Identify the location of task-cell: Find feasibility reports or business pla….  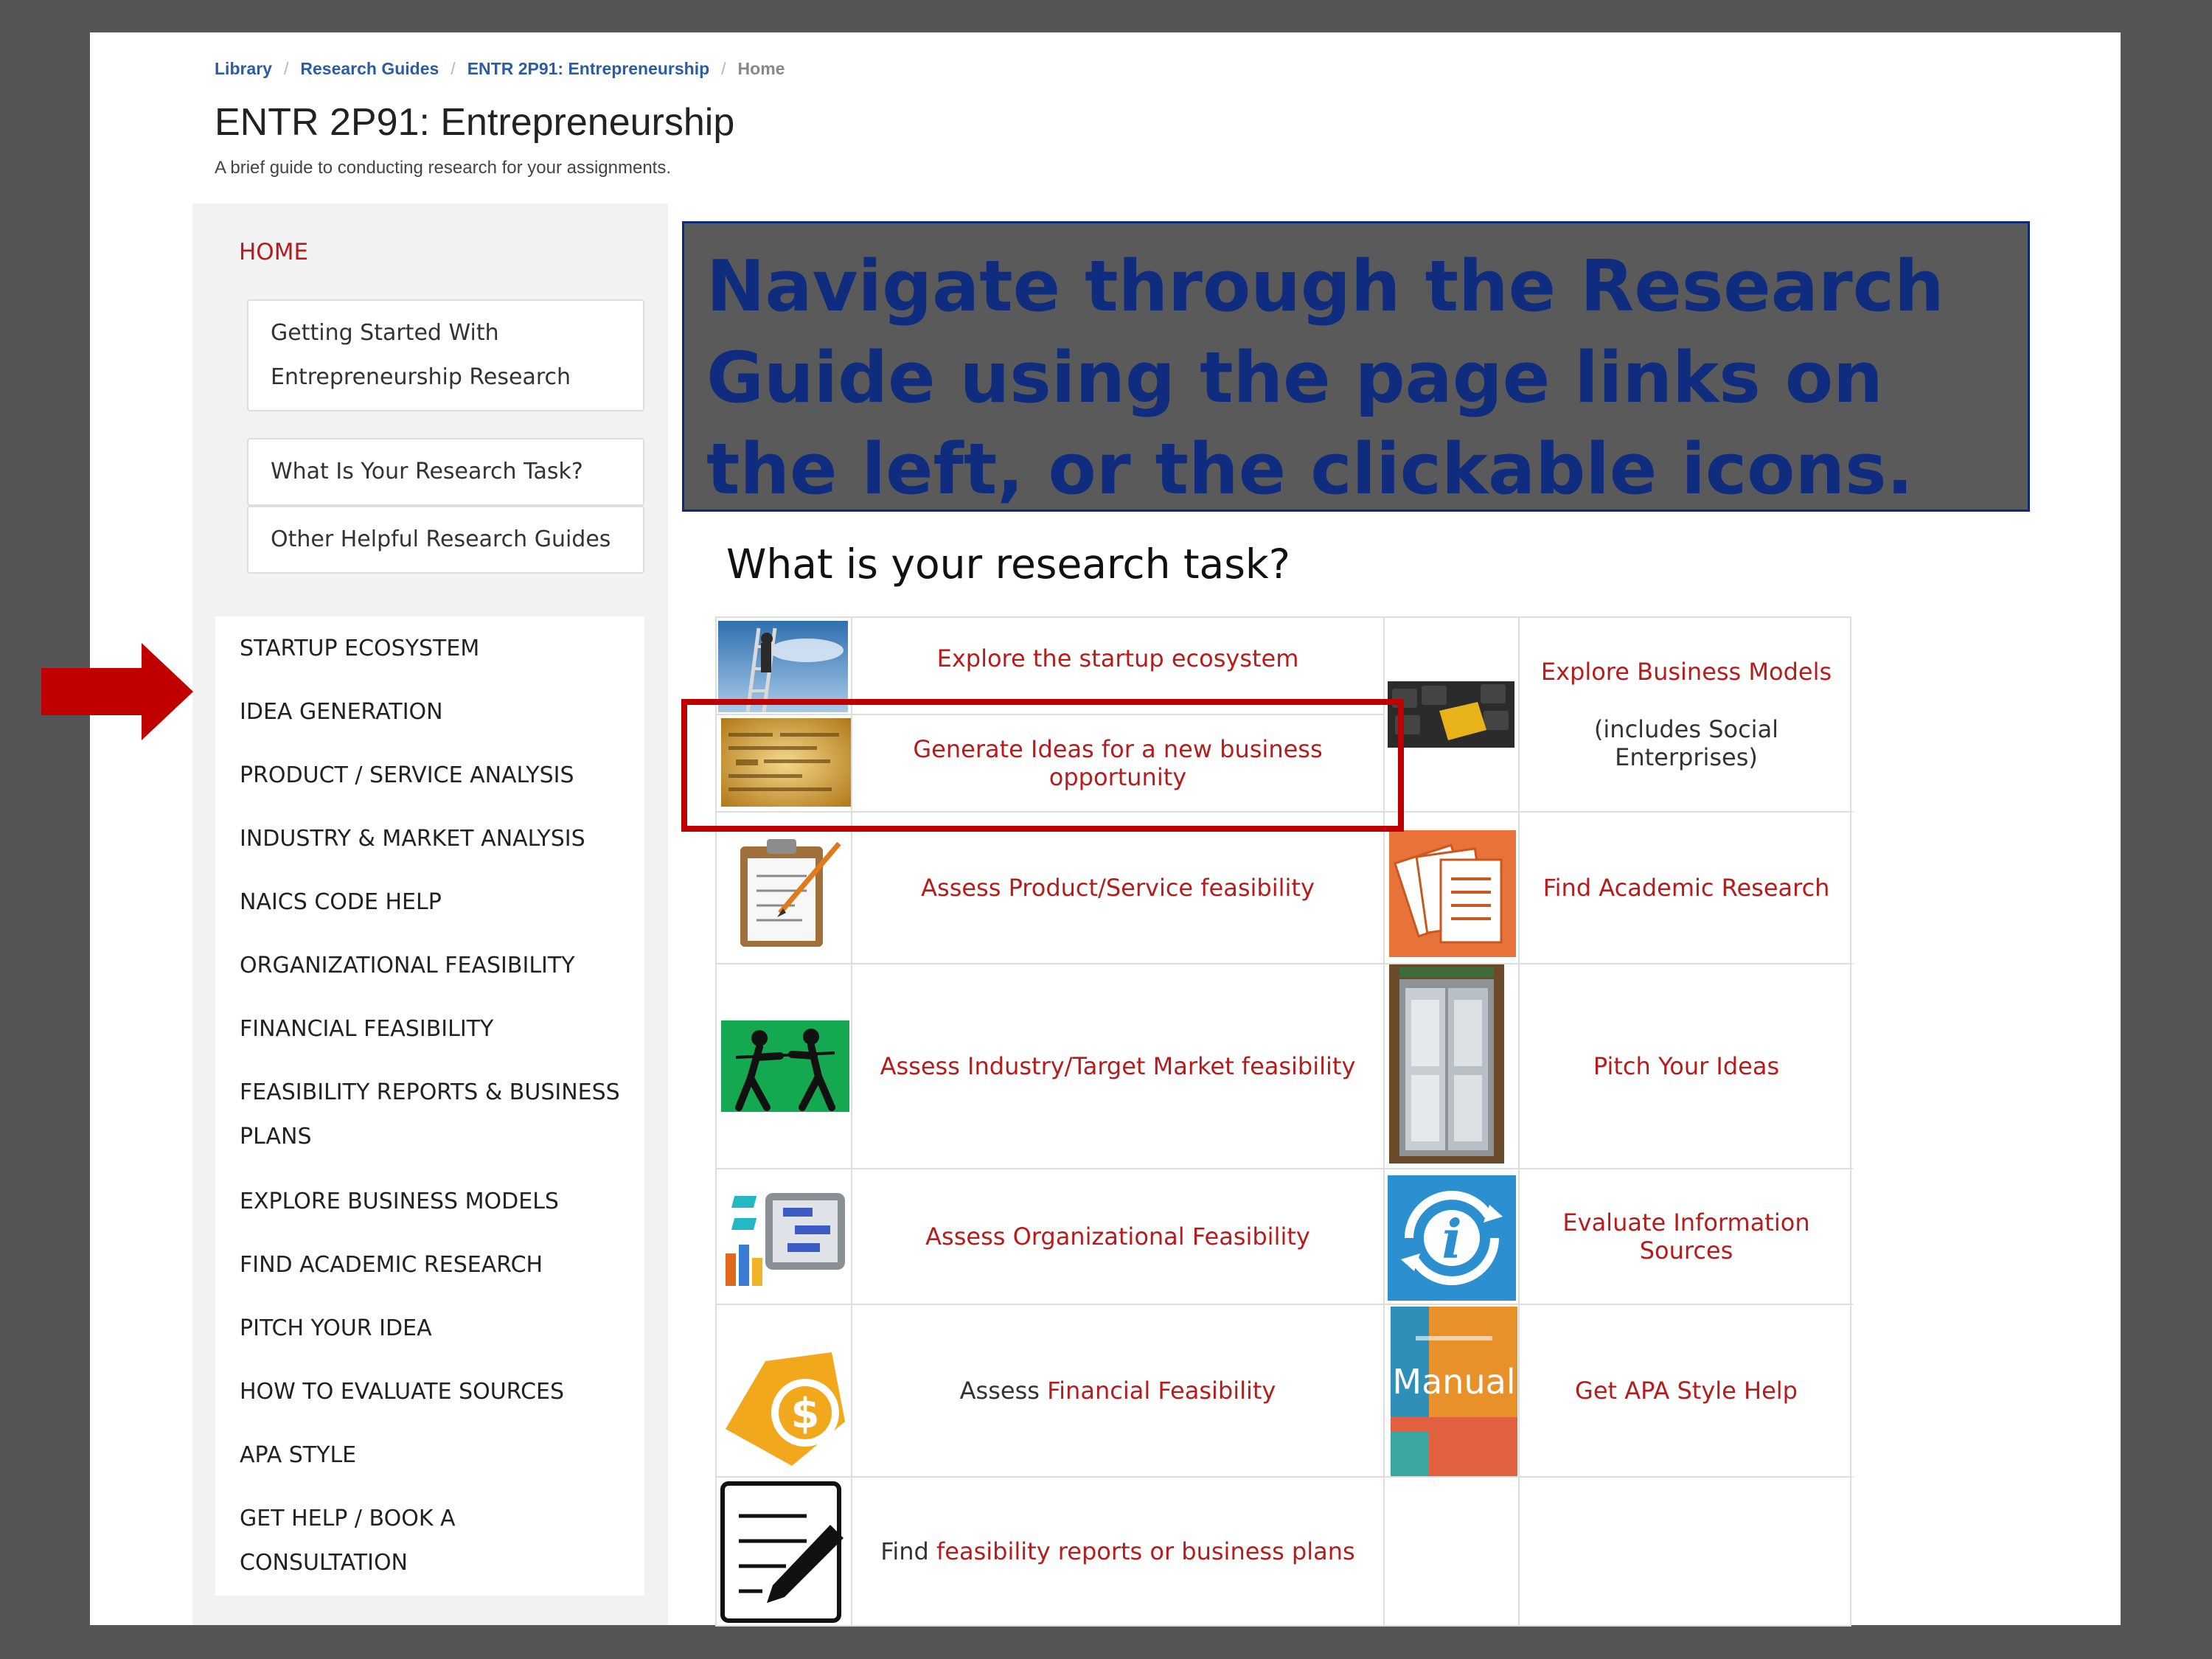
(1117, 1551).